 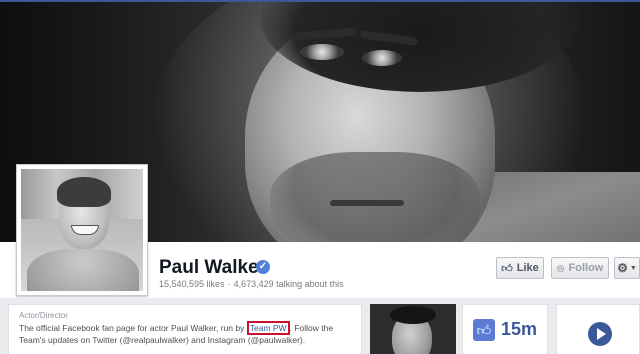 I want to click on profile-hair, so click(x=84, y=192).